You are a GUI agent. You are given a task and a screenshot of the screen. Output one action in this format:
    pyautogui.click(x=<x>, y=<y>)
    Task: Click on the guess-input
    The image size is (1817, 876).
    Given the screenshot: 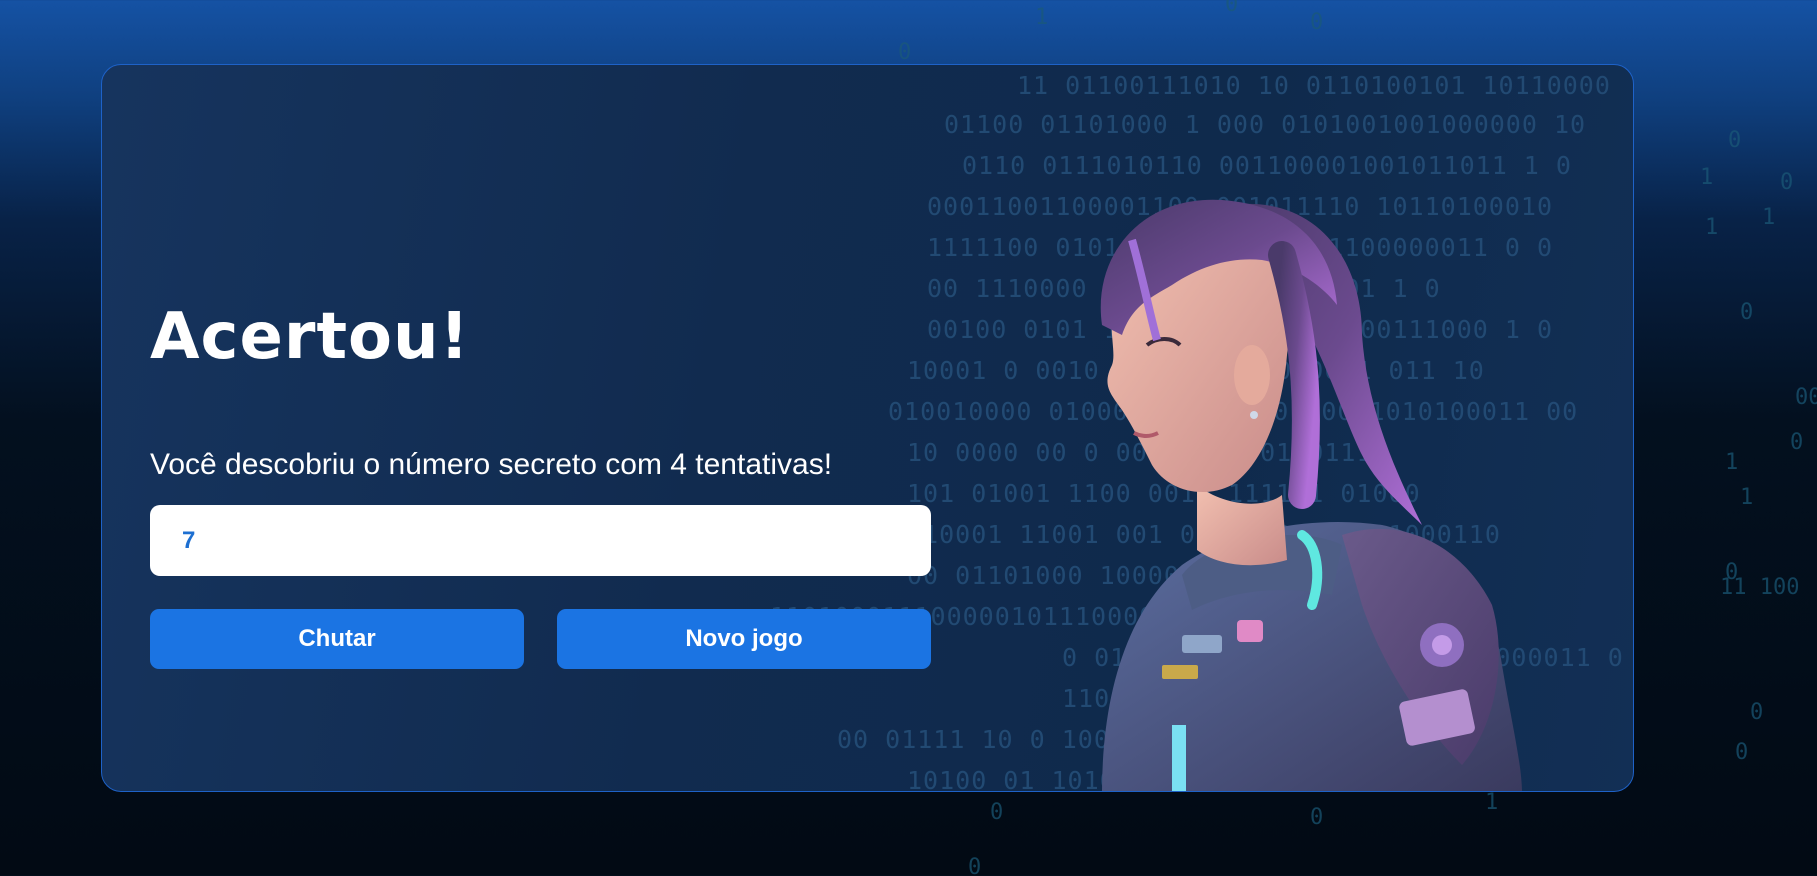 What is the action you would take?
    pyautogui.click(x=540, y=540)
    